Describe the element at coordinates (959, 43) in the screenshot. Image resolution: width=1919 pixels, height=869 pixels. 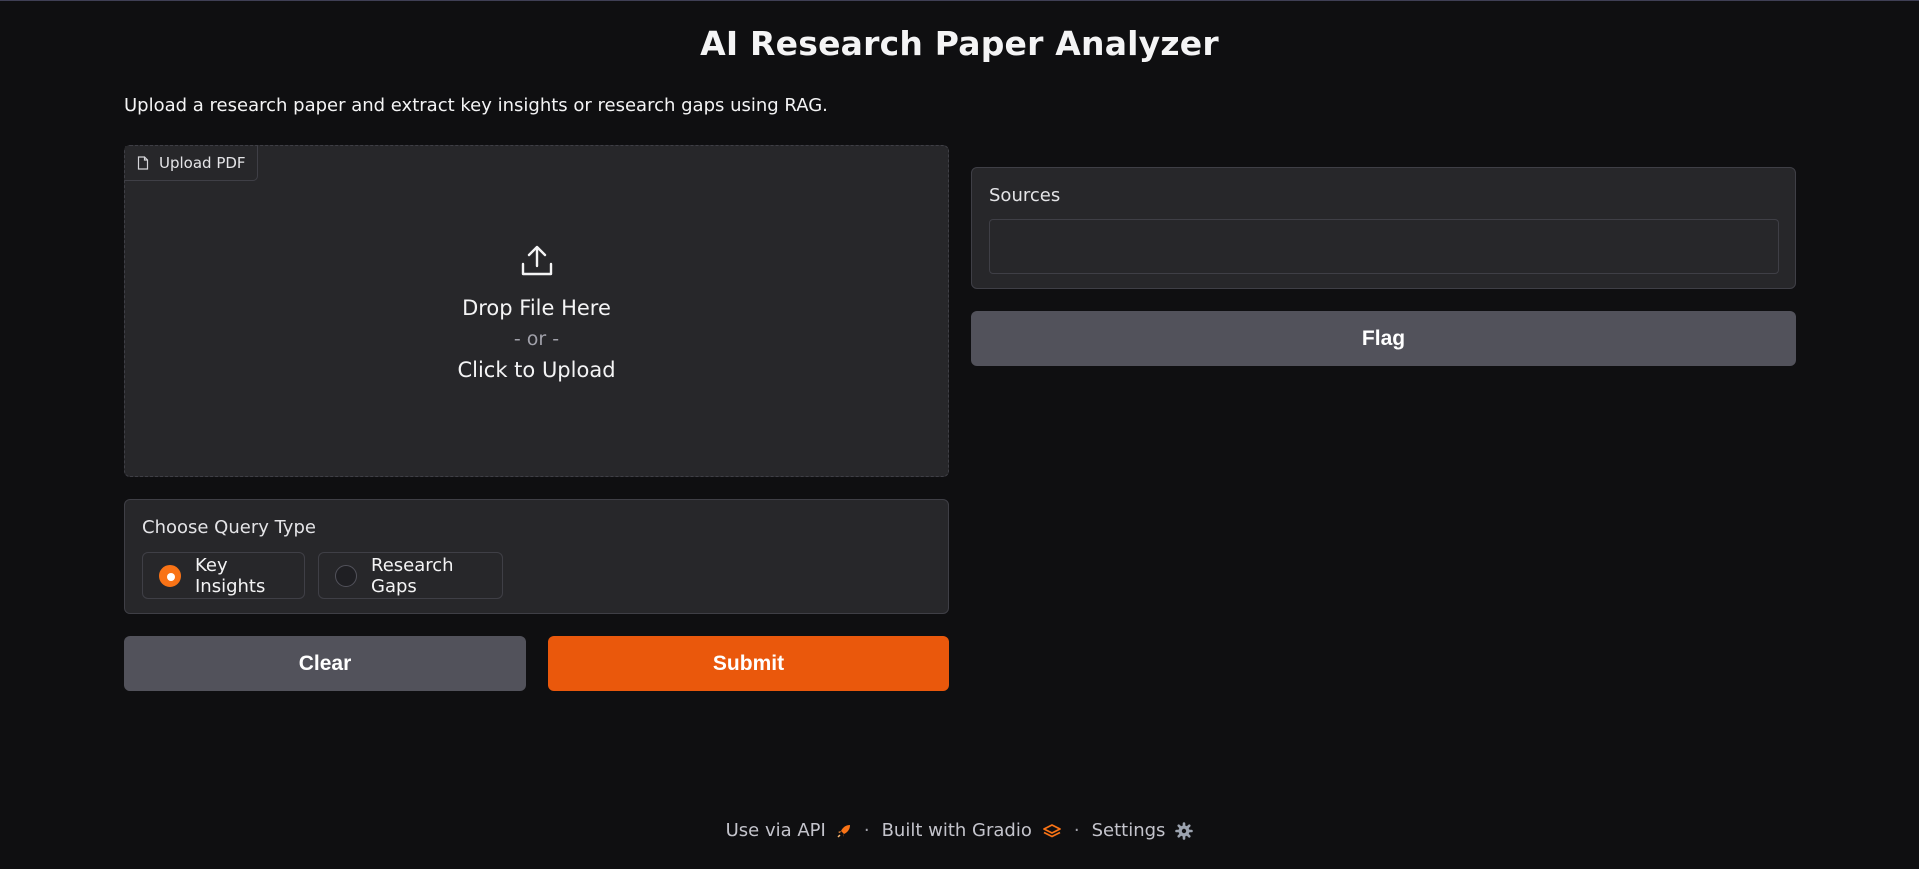
I see `page-title: AI Research Paper Analyzer` at that location.